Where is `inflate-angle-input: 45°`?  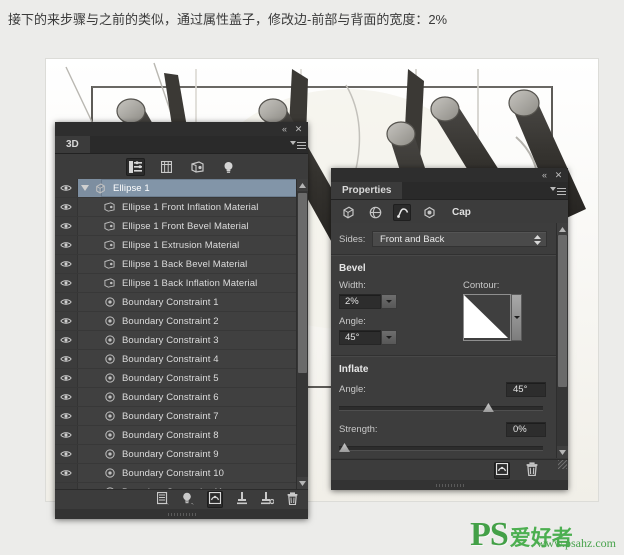 inflate-angle-input: 45° is located at coordinates (526, 389).